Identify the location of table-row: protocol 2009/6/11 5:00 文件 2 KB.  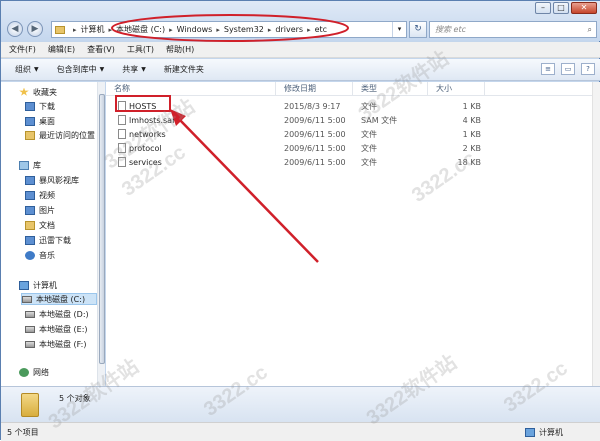
(353, 148).